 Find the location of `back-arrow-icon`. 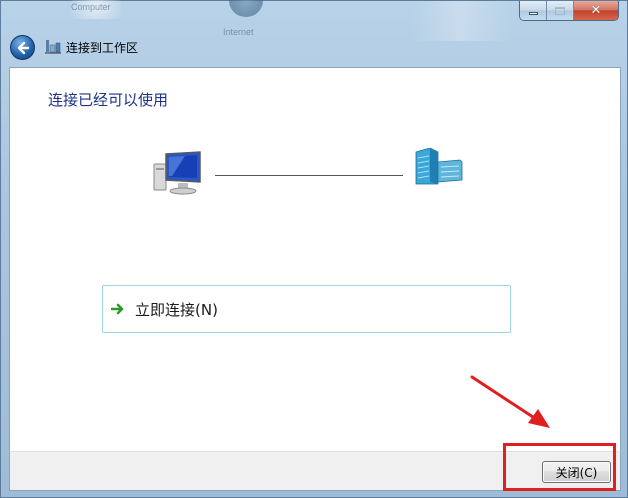

back-arrow-icon is located at coordinates (23, 47).